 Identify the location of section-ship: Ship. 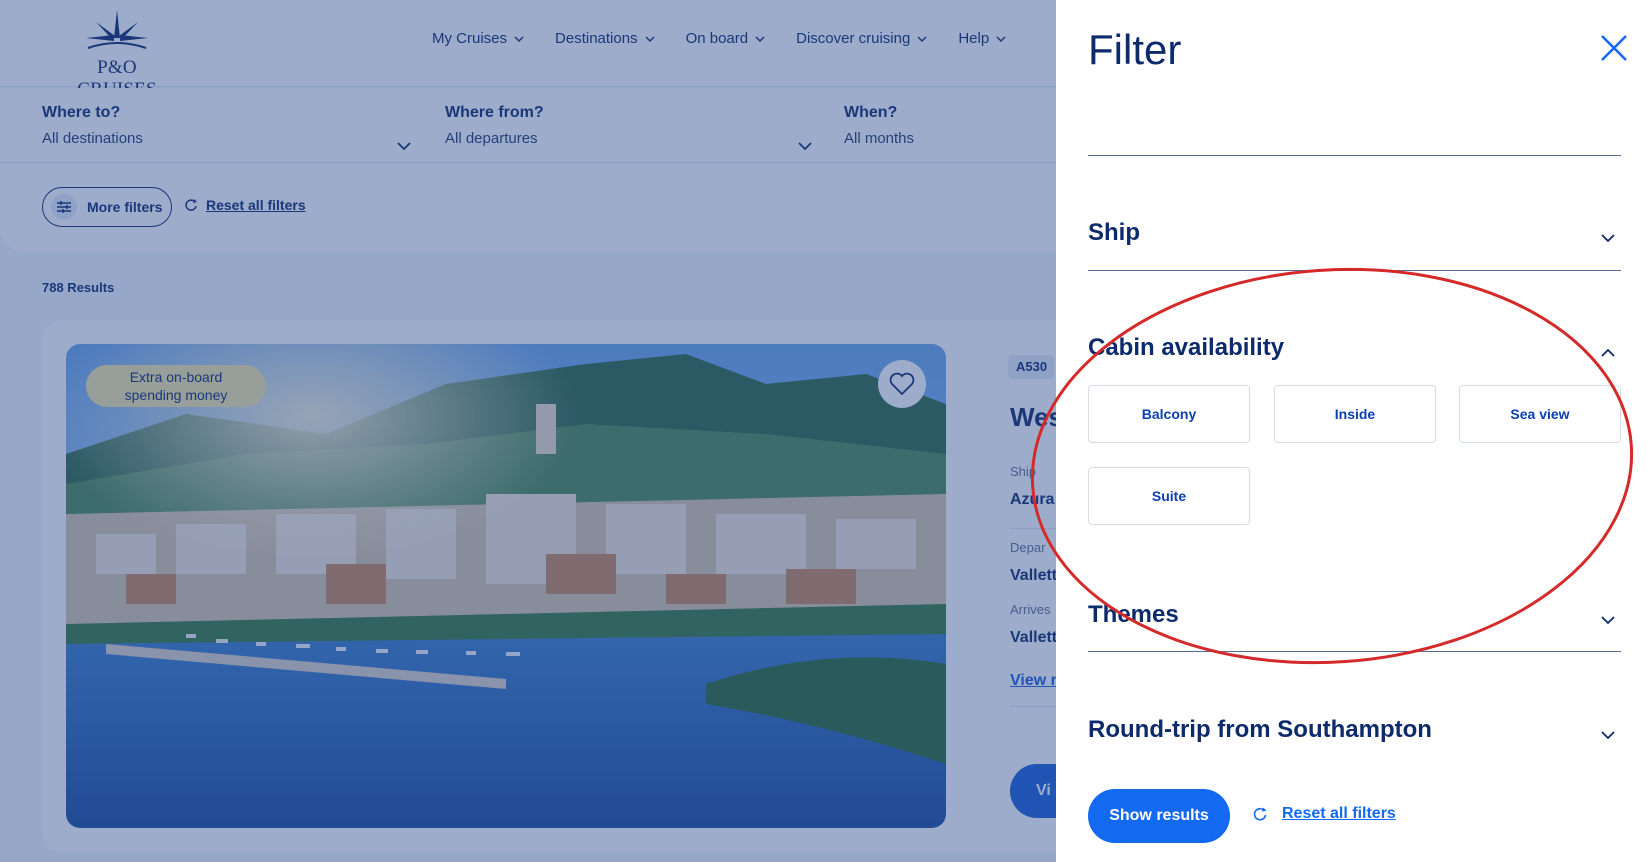
(1354, 239).